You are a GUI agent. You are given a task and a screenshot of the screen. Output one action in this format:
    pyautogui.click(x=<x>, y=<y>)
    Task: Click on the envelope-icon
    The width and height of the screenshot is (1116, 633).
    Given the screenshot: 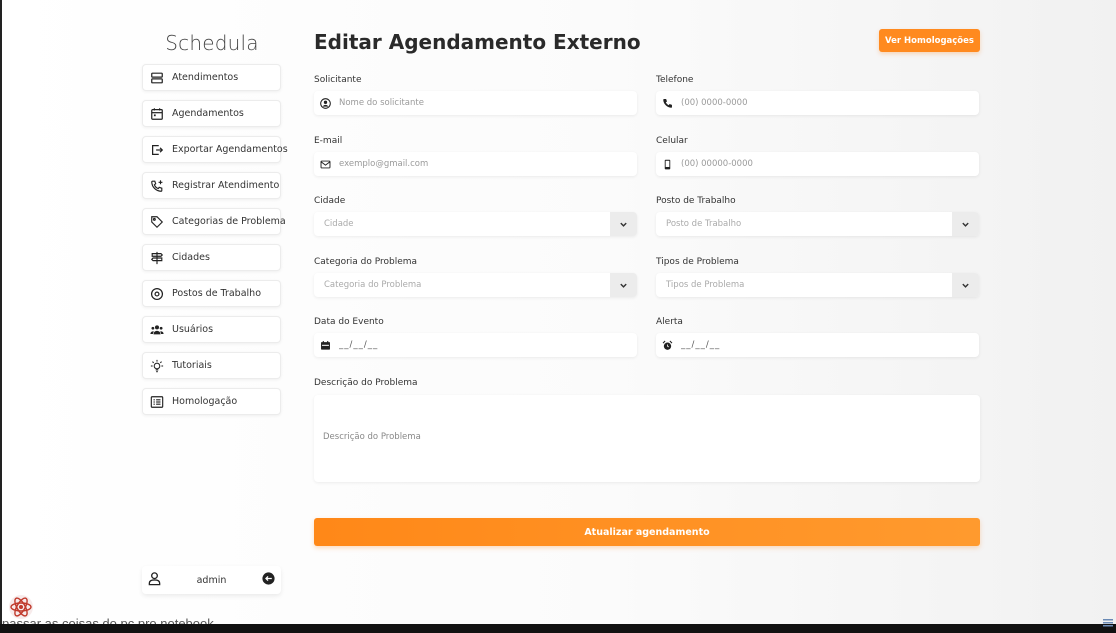 What is the action you would take?
    pyautogui.click(x=325, y=164)
    